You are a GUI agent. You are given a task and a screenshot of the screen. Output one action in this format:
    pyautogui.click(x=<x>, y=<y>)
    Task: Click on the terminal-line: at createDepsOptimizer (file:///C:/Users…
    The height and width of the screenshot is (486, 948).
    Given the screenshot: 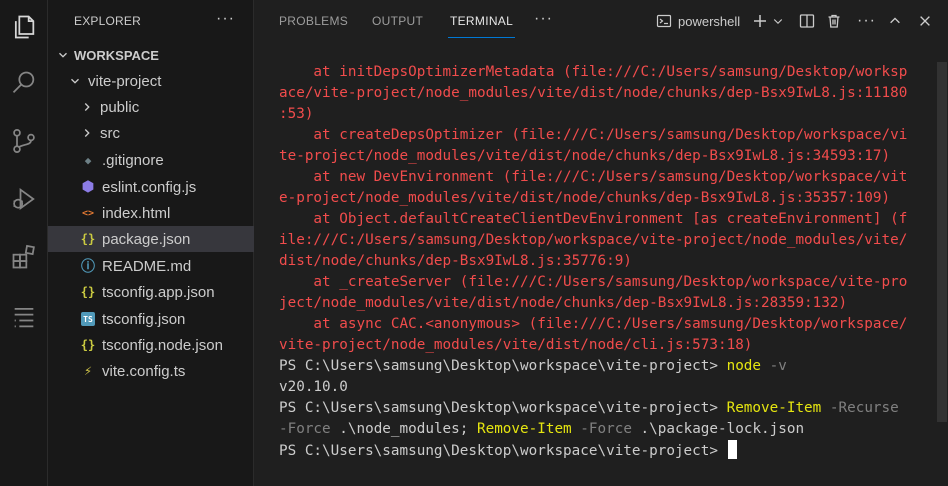 What is the action you would take?
    pyautogui.click(x=609, y=135)
    